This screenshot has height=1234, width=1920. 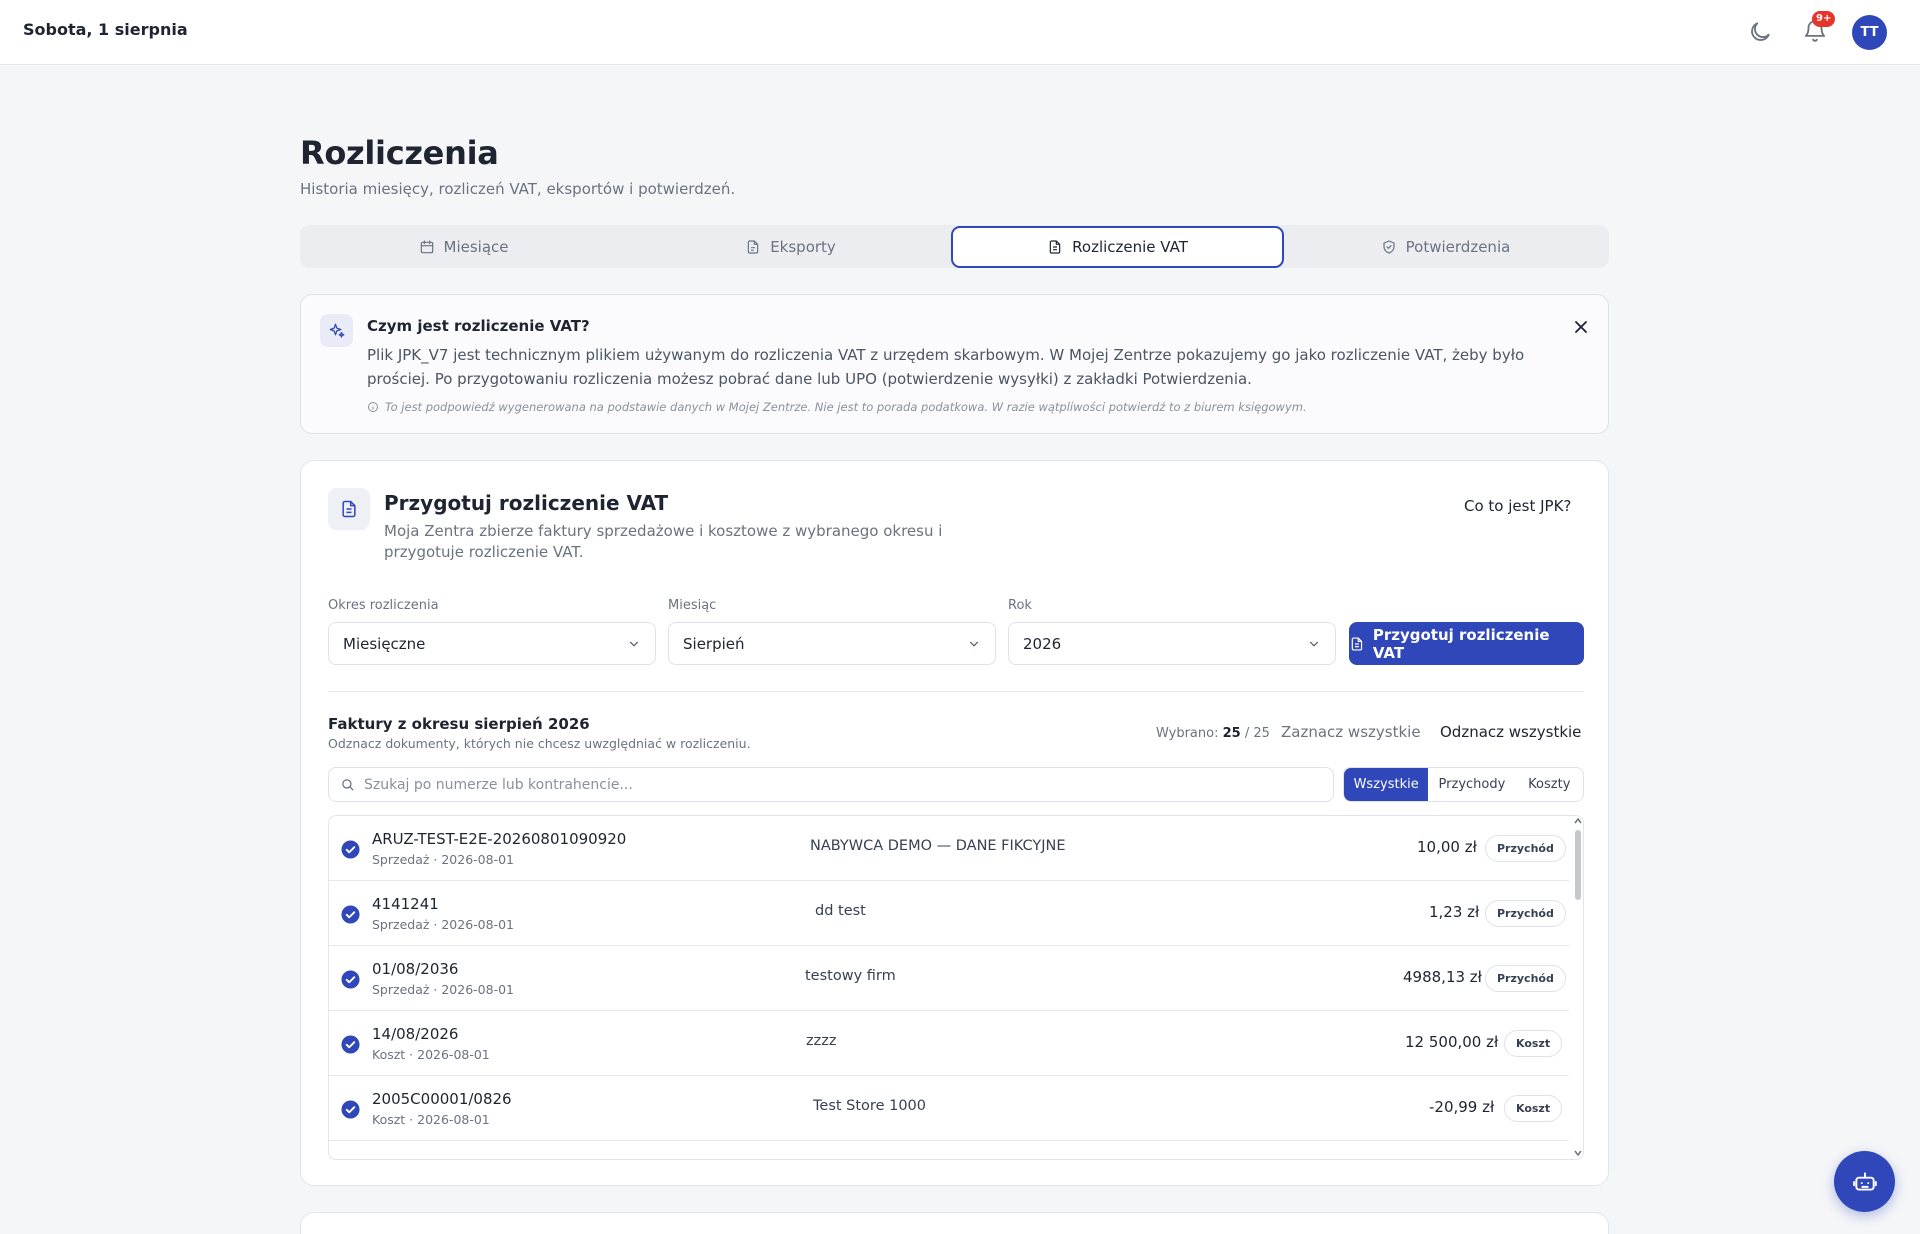 I want to click on current-date: Sobota, 1 sierpnia, so click(x=105, y=29).